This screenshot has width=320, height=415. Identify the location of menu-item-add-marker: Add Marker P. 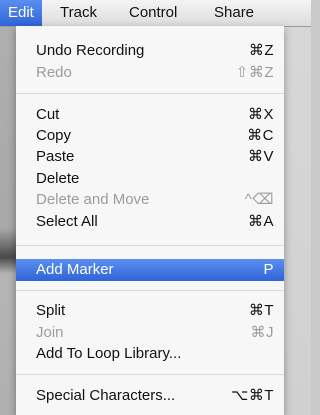
(150, 270).